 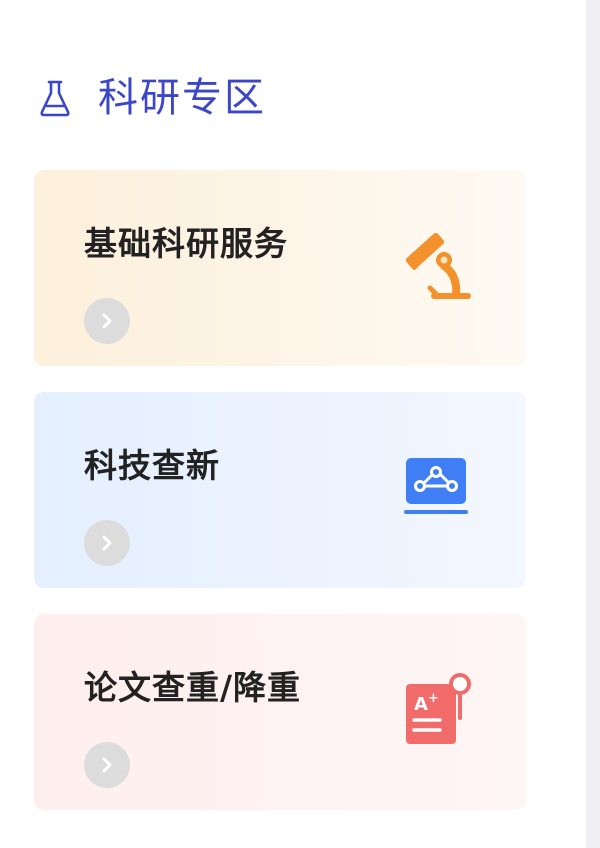 I want to click on network-monitor-icon, so click(x=439, y=485).